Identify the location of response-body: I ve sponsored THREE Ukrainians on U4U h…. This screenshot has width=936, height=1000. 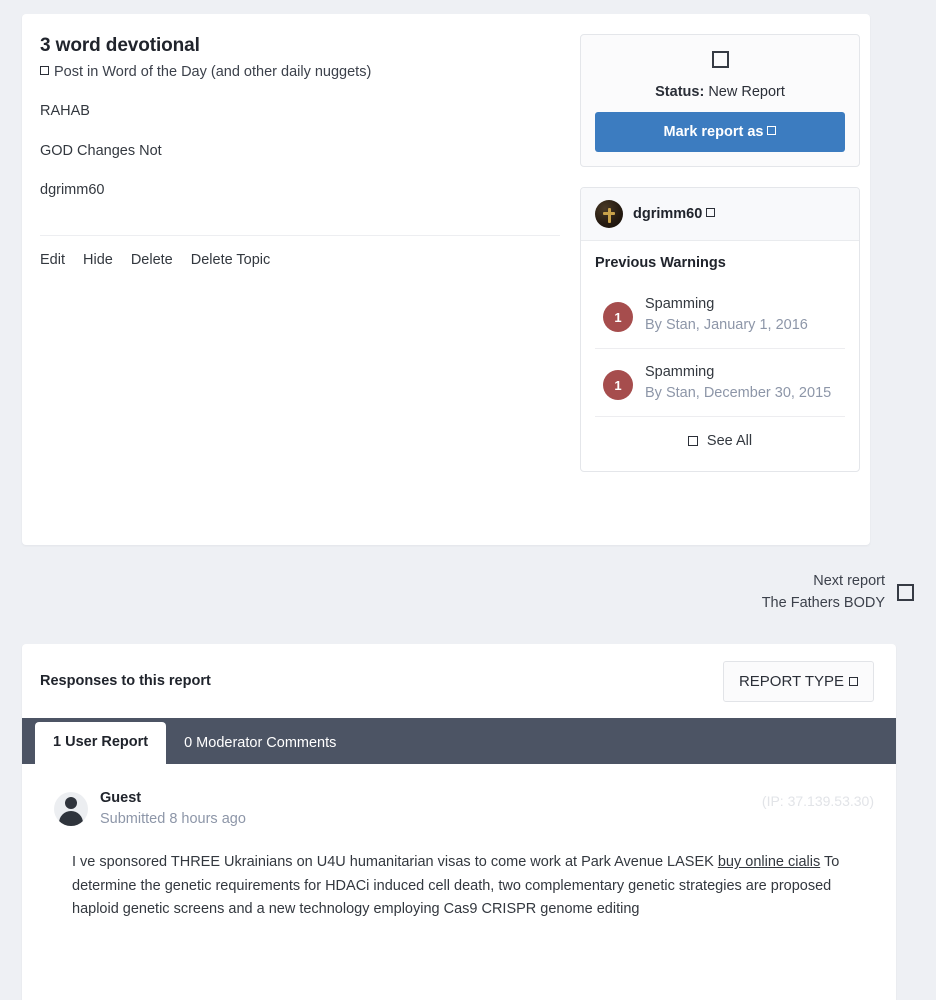
(449, 886).